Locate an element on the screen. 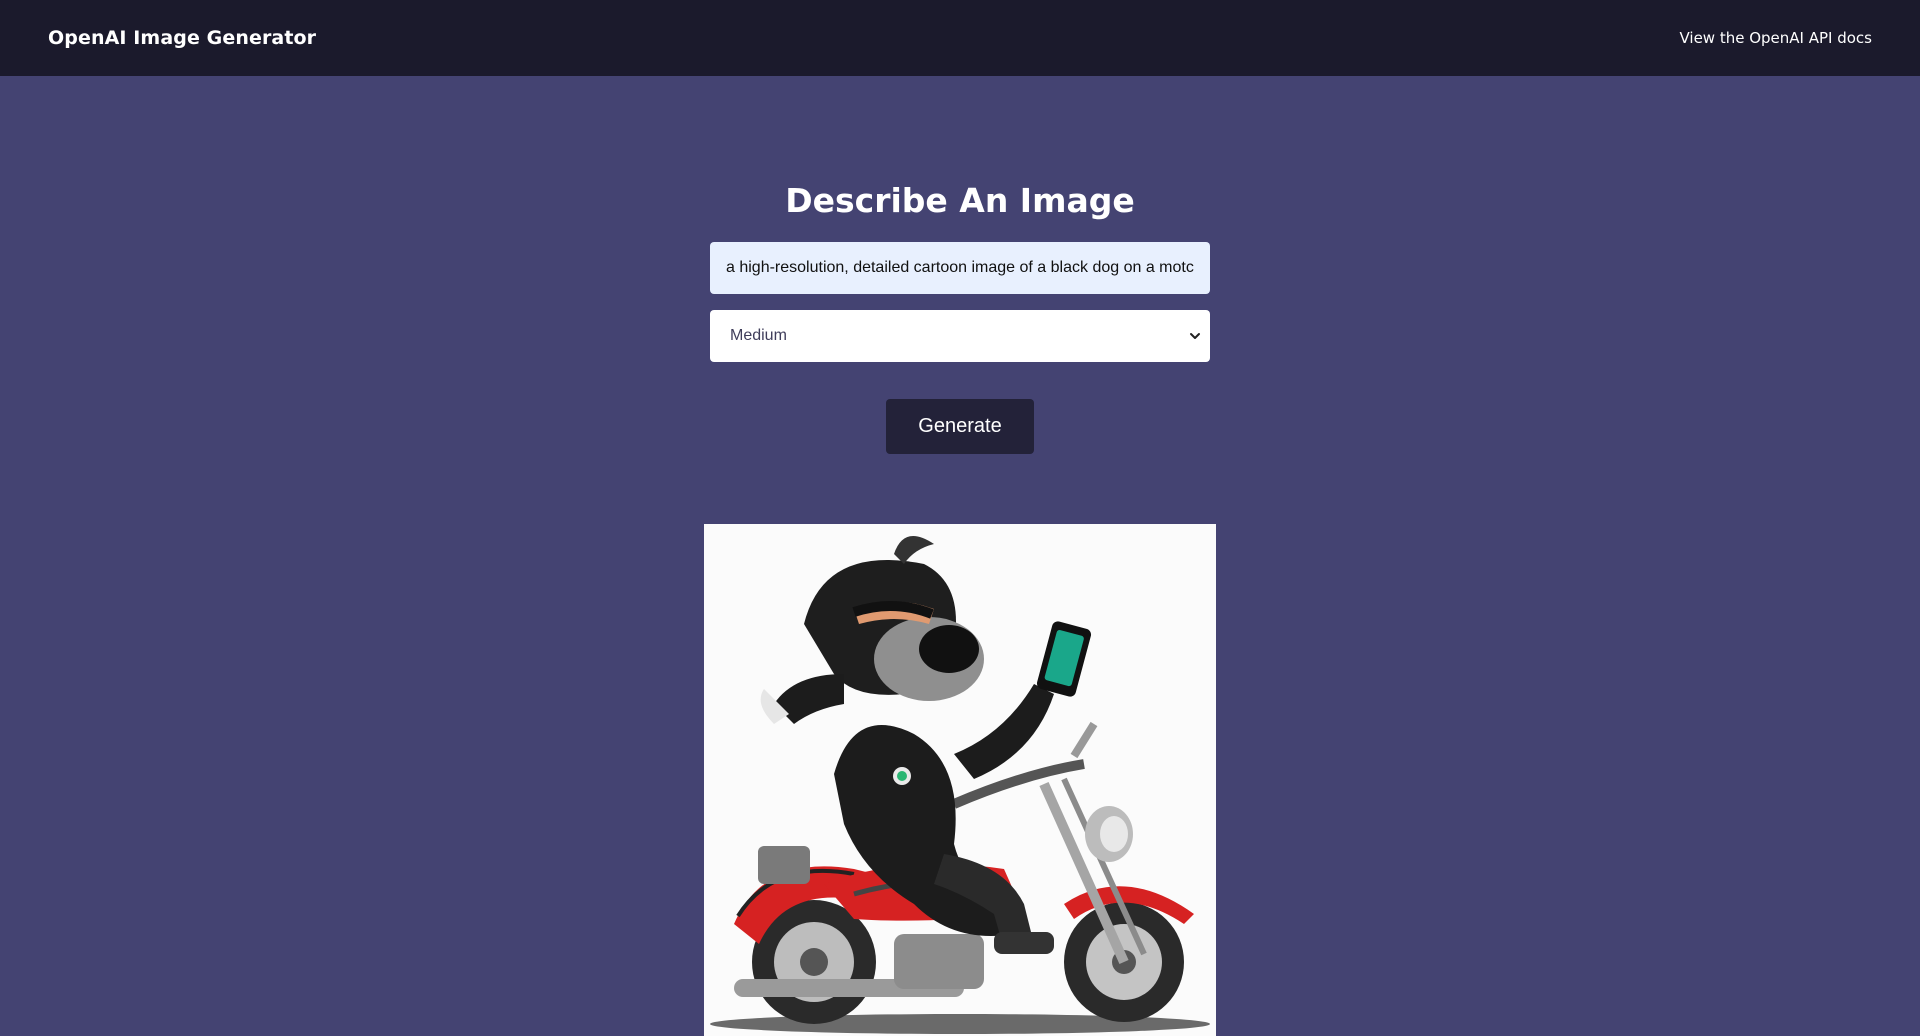 The width and height of the screenshot is (1920, 1036). page-title: Describe An Image is located at coordinates (960, 200).